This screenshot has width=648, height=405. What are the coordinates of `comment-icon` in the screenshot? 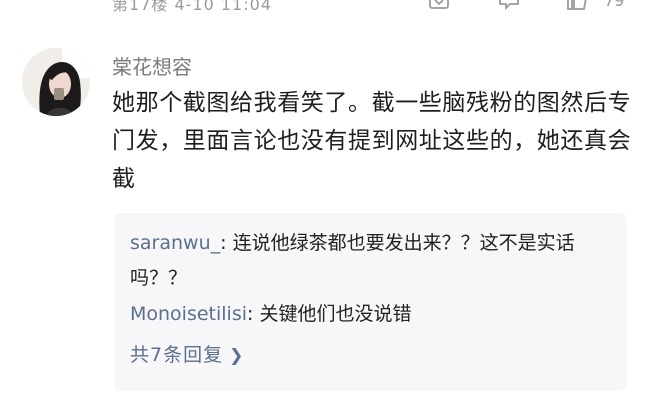 It's located at (509, 5).